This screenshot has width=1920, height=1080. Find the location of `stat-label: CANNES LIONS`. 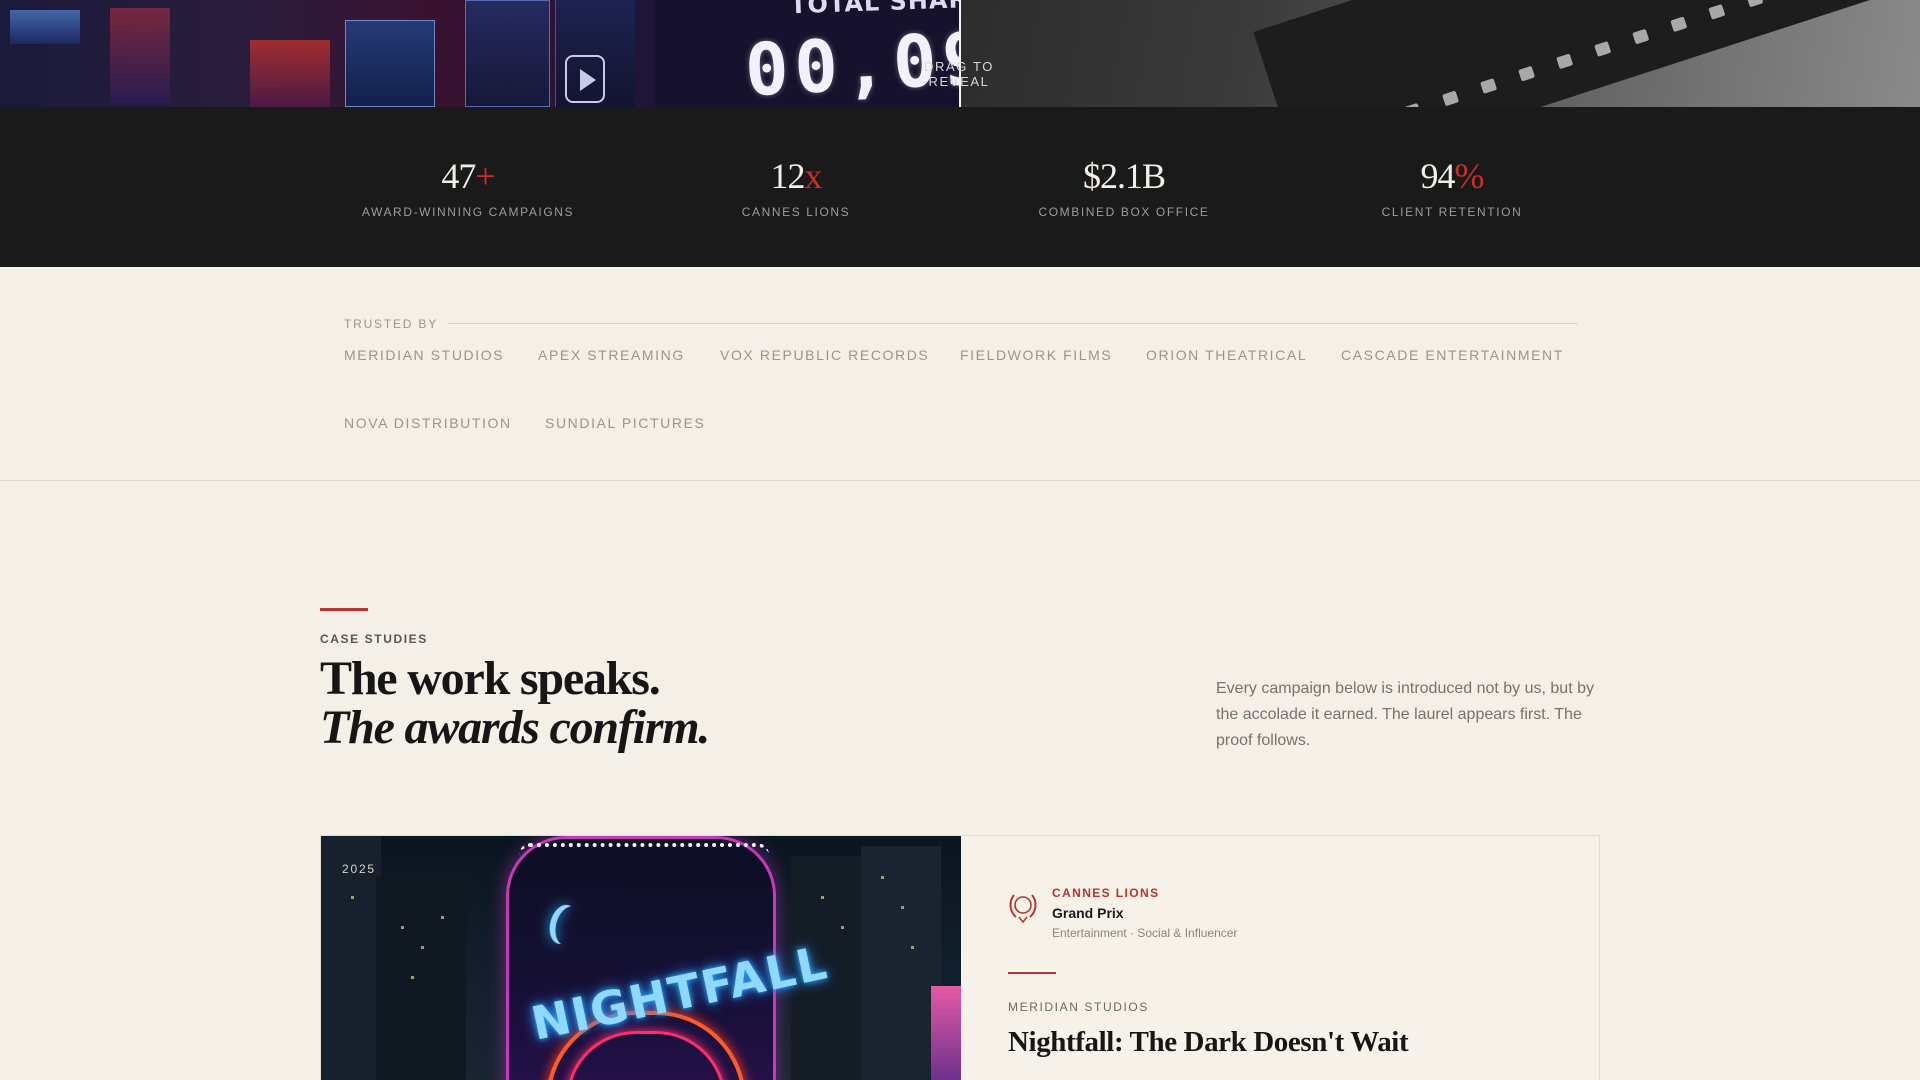

stat-label: CANNES LIONS is located at coordinates (796, 212).